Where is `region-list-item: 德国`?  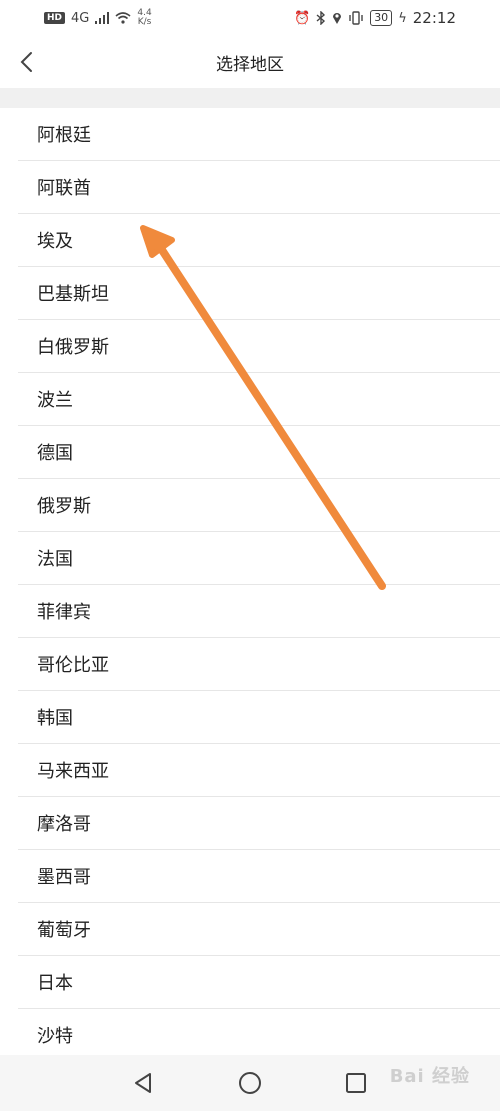
region-list-item: 德国 is located at coordinates (259, 452).